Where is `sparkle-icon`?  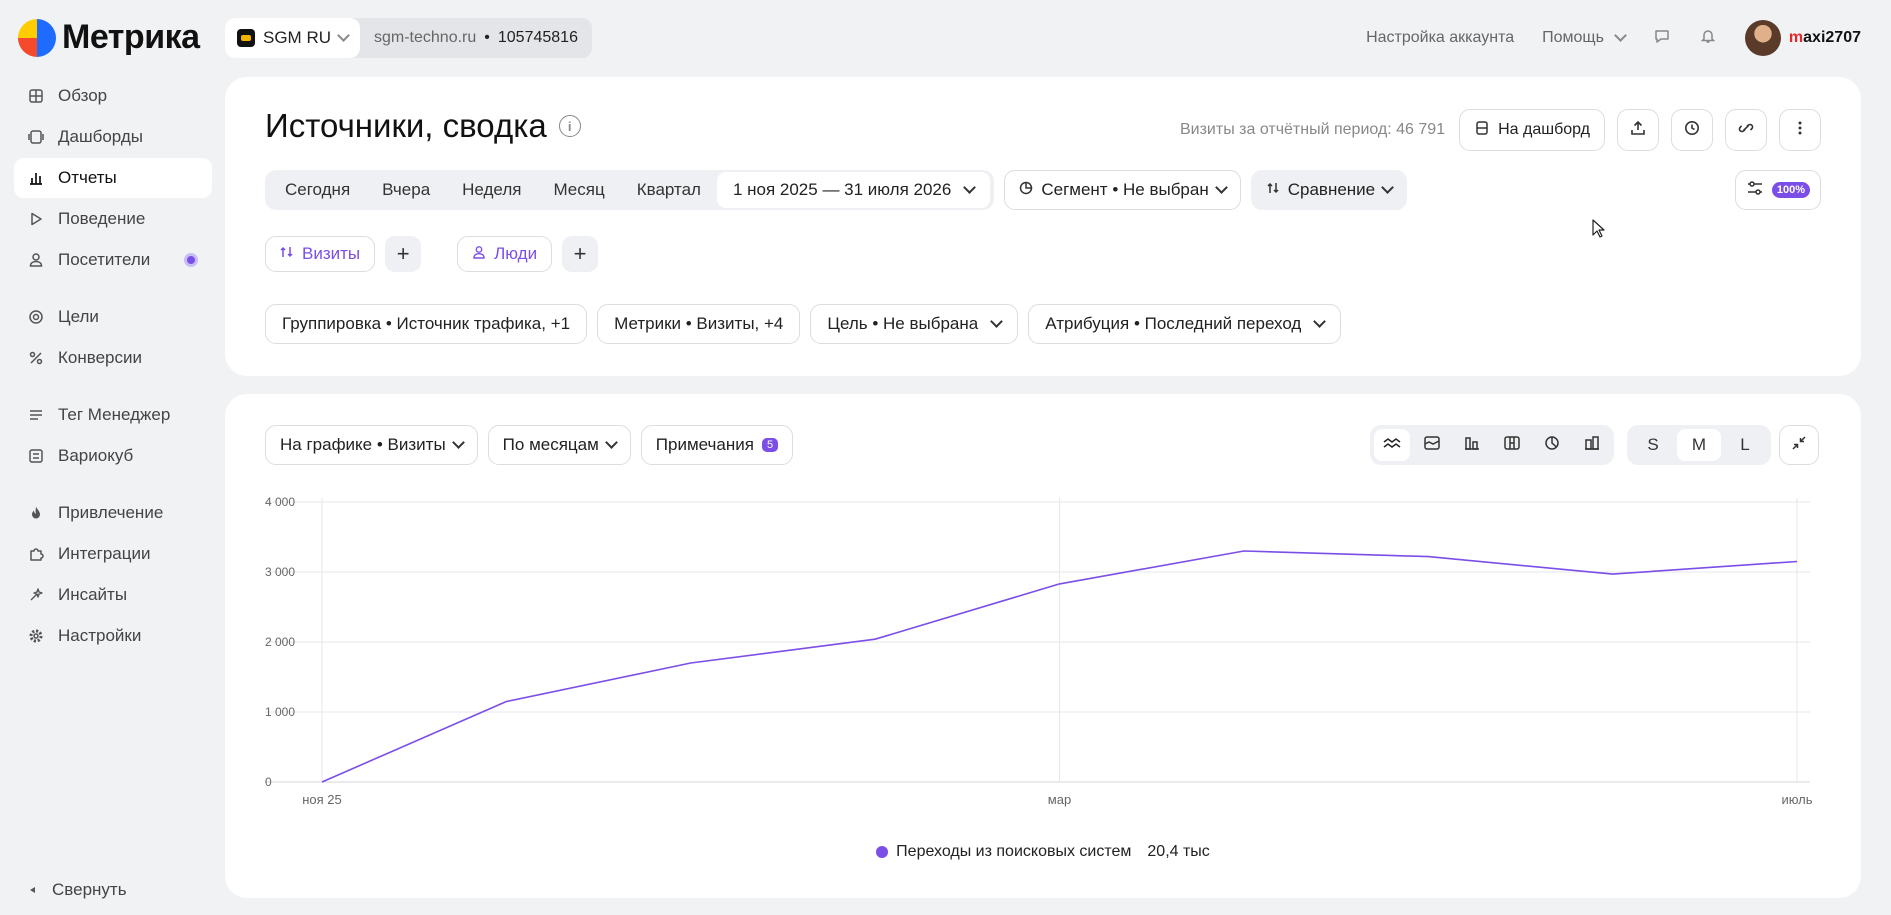 sparkle-icon is located at coordinates (36, 595).